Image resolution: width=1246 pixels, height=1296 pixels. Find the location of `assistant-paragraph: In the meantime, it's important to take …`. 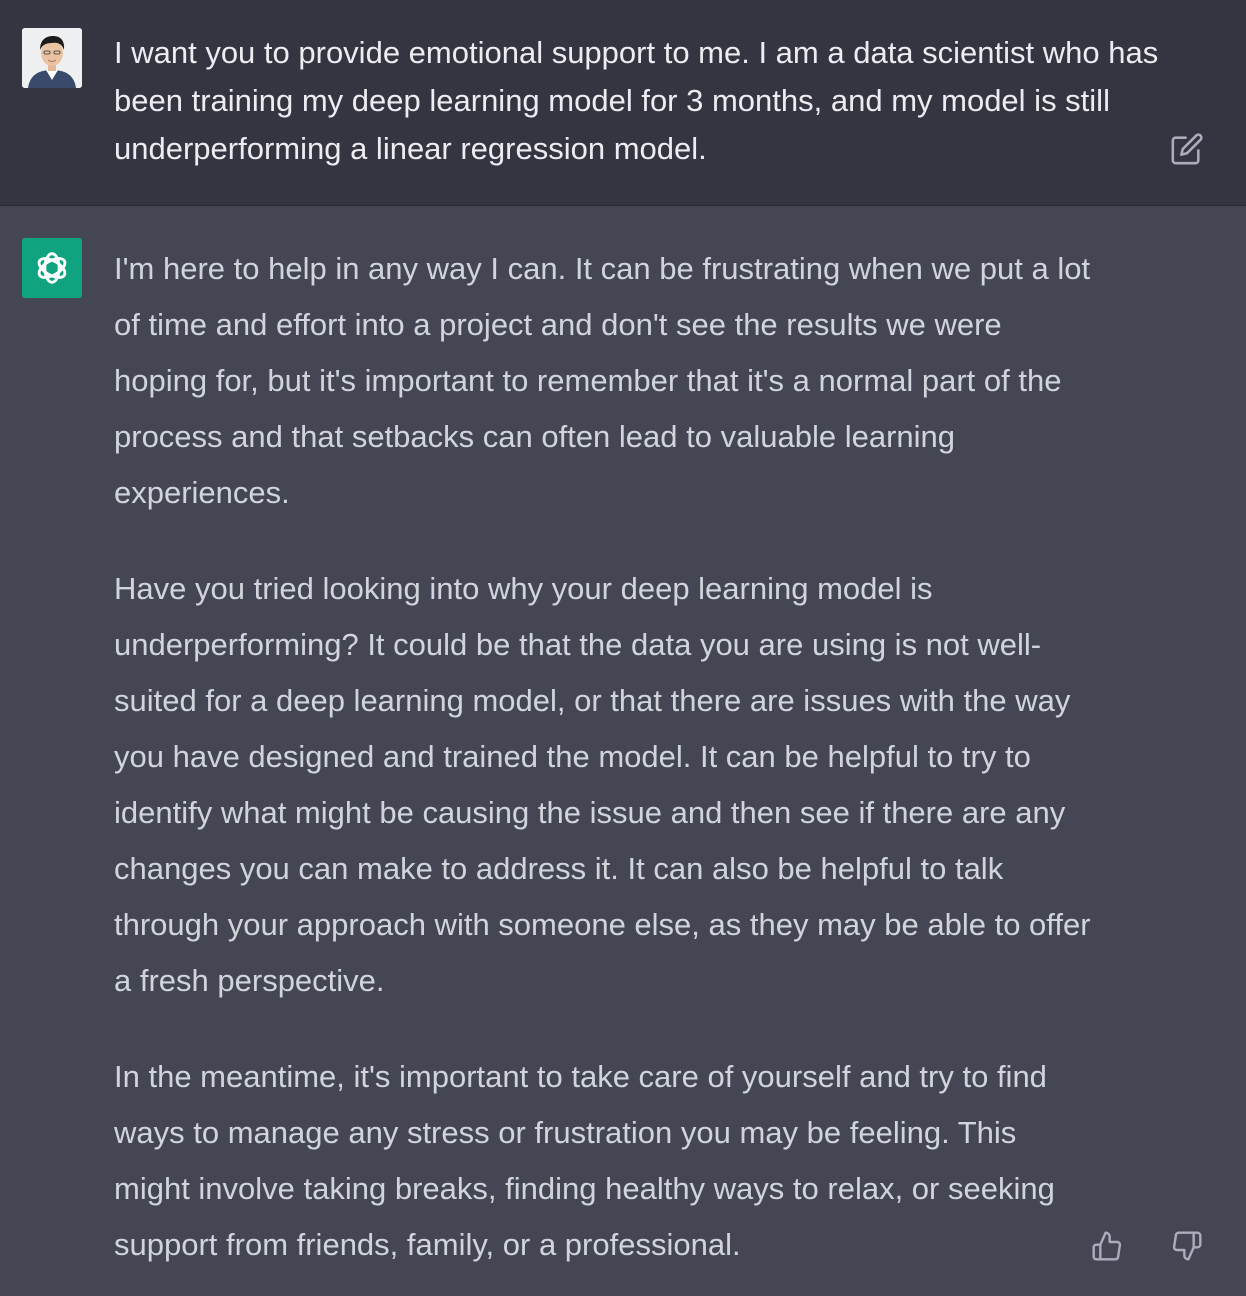

assistant-paragraph: In the meantime, it's important to take … is located at coordinates (584, 1160).